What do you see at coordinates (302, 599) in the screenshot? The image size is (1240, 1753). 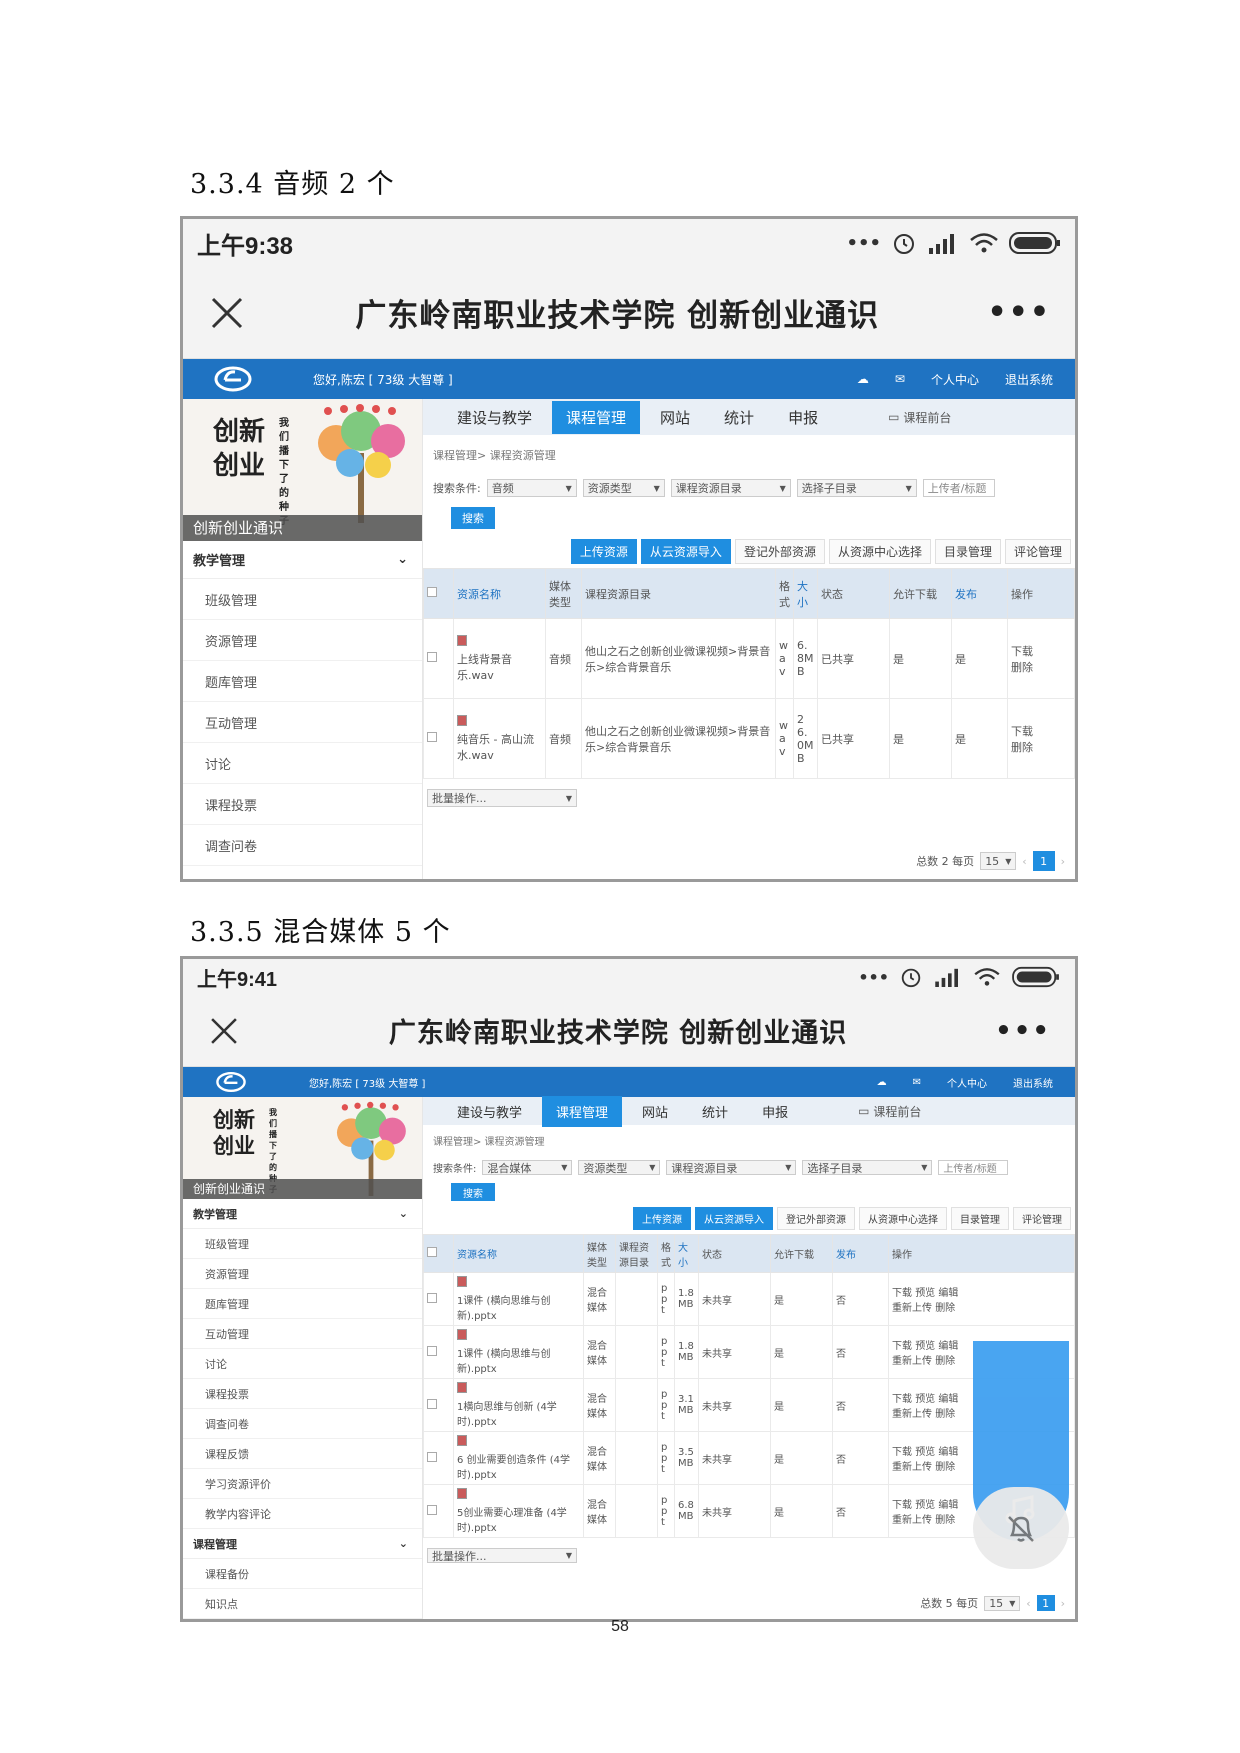 I see `sidebar-item-class: 班级管理` at bounding box center [302, 599].